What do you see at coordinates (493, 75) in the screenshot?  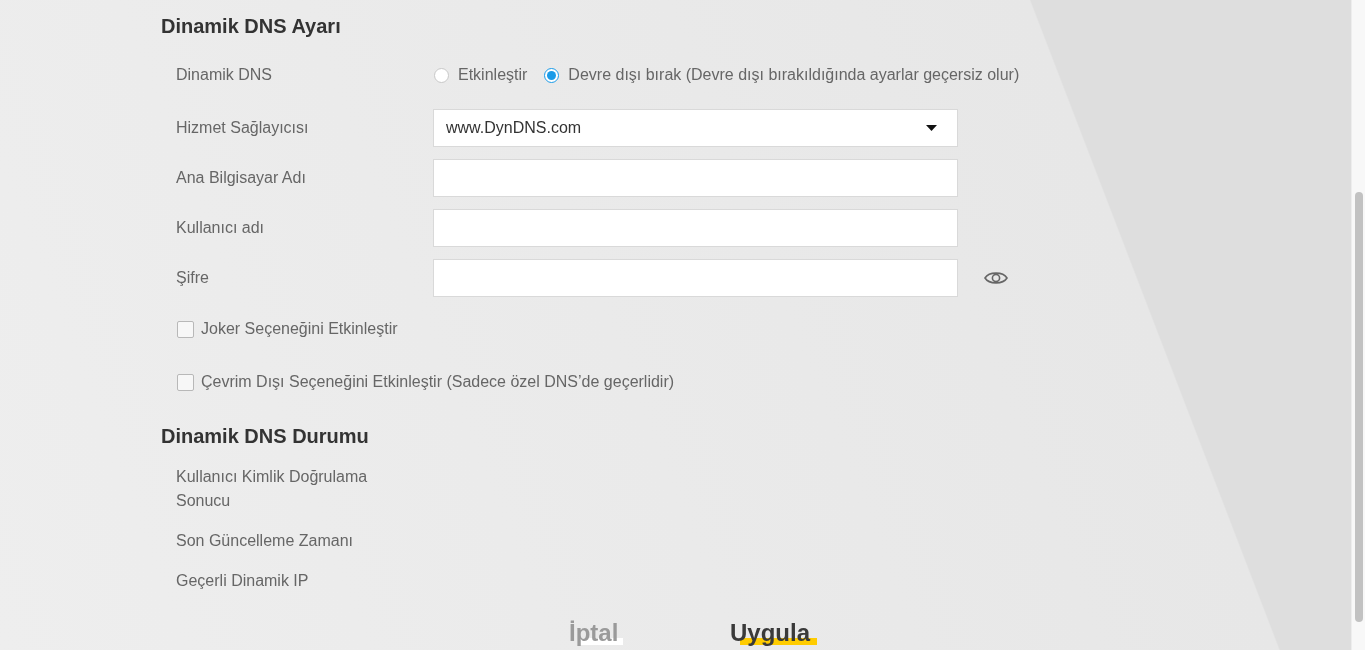 I see `radio-label: Etkinleştir` at bounding box center [493, 75].